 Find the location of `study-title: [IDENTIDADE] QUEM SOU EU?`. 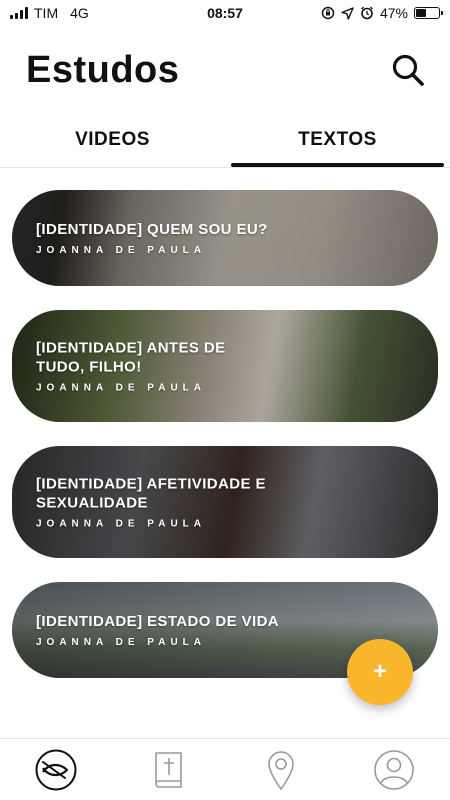

study-title: [IDENTIDADE] QUEM SOU EU? is located at coordinates (152, 229).